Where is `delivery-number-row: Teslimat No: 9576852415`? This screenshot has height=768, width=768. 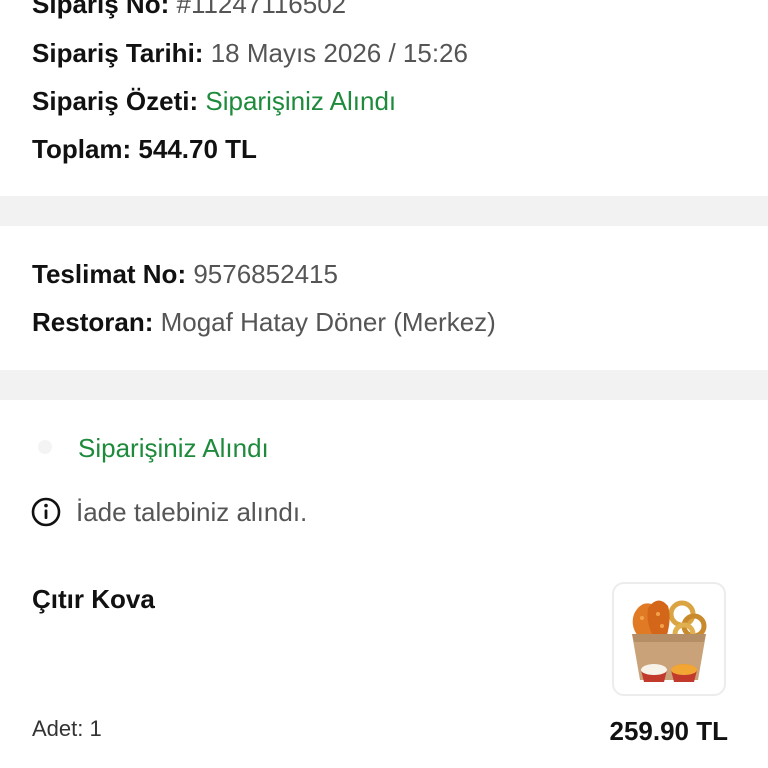
delivery-number-row: Teslimat No: 9576852415 is located at coordinates (185, 274).